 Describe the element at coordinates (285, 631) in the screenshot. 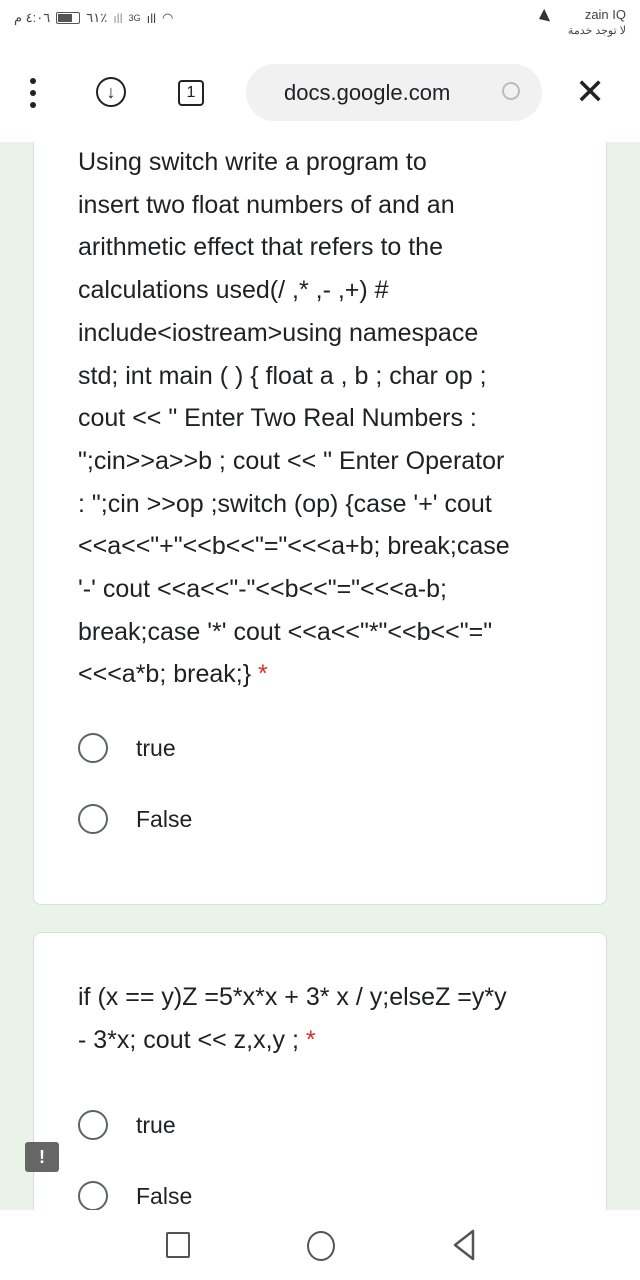

I see `question-line-text: break;case '*' cout <<a<<"*"<<b<<"="` at that location.